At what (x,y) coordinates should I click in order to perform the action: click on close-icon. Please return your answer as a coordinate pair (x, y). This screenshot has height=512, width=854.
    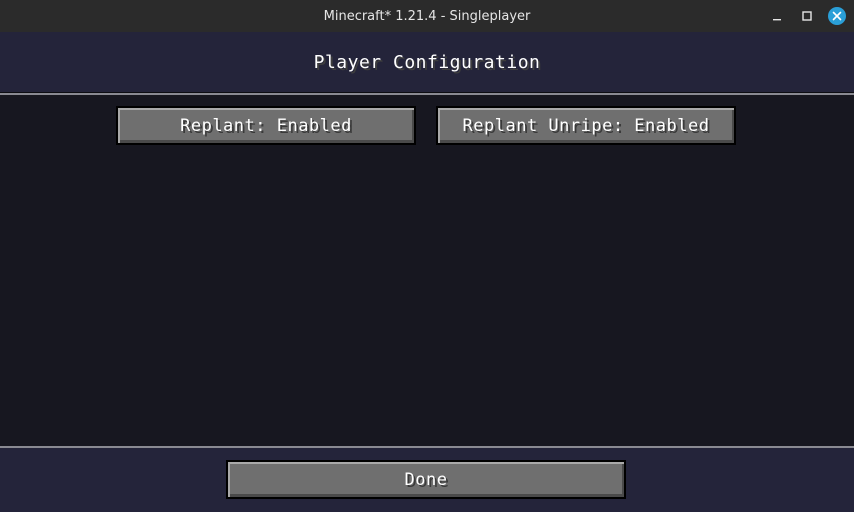
    Looking at the image, I should click on (837, 16).